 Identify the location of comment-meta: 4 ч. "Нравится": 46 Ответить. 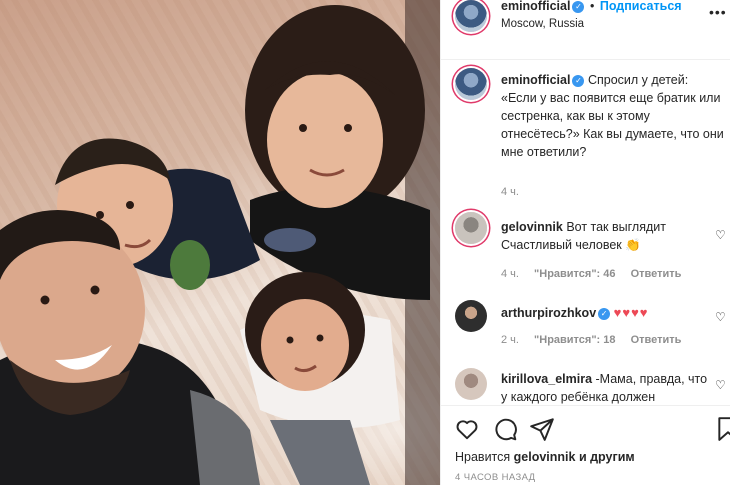
(597, 274).